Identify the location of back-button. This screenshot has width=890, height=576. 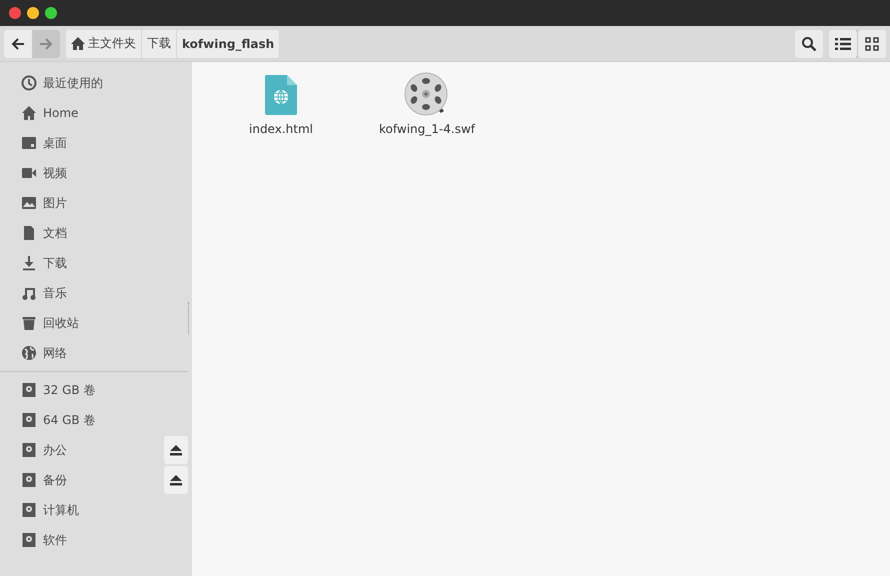
(18, 44).